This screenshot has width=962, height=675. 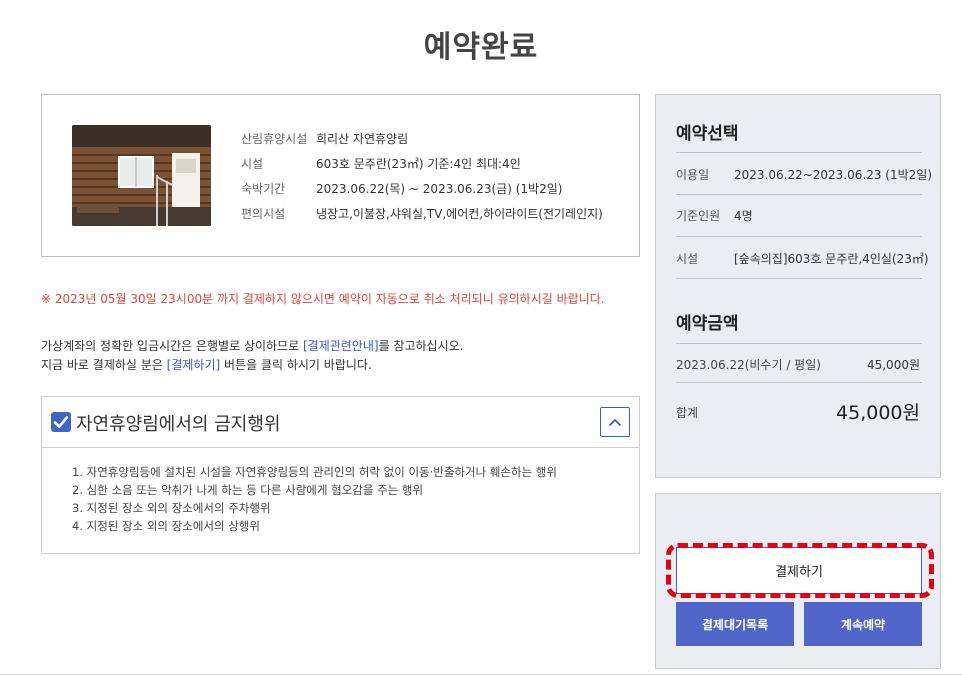 What do you see at coordinates (878, 413) in the screenshot?
I see `total-value: 45,000원` at bounding box center [878, 413].